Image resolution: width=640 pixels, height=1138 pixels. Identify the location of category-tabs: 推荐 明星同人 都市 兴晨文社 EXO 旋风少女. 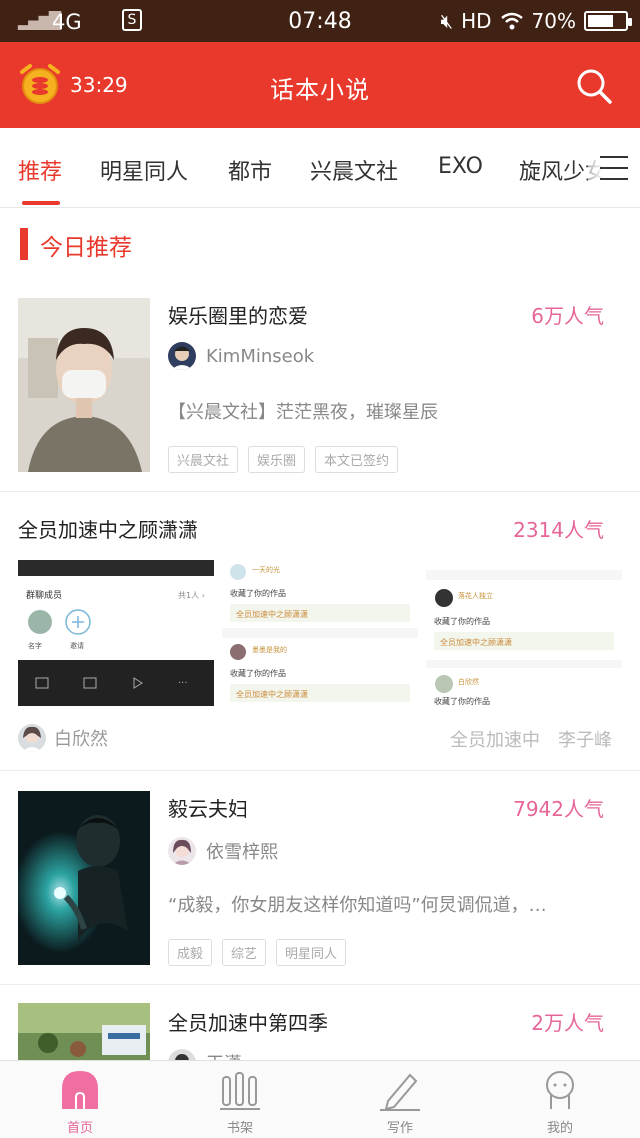
(320, 168).